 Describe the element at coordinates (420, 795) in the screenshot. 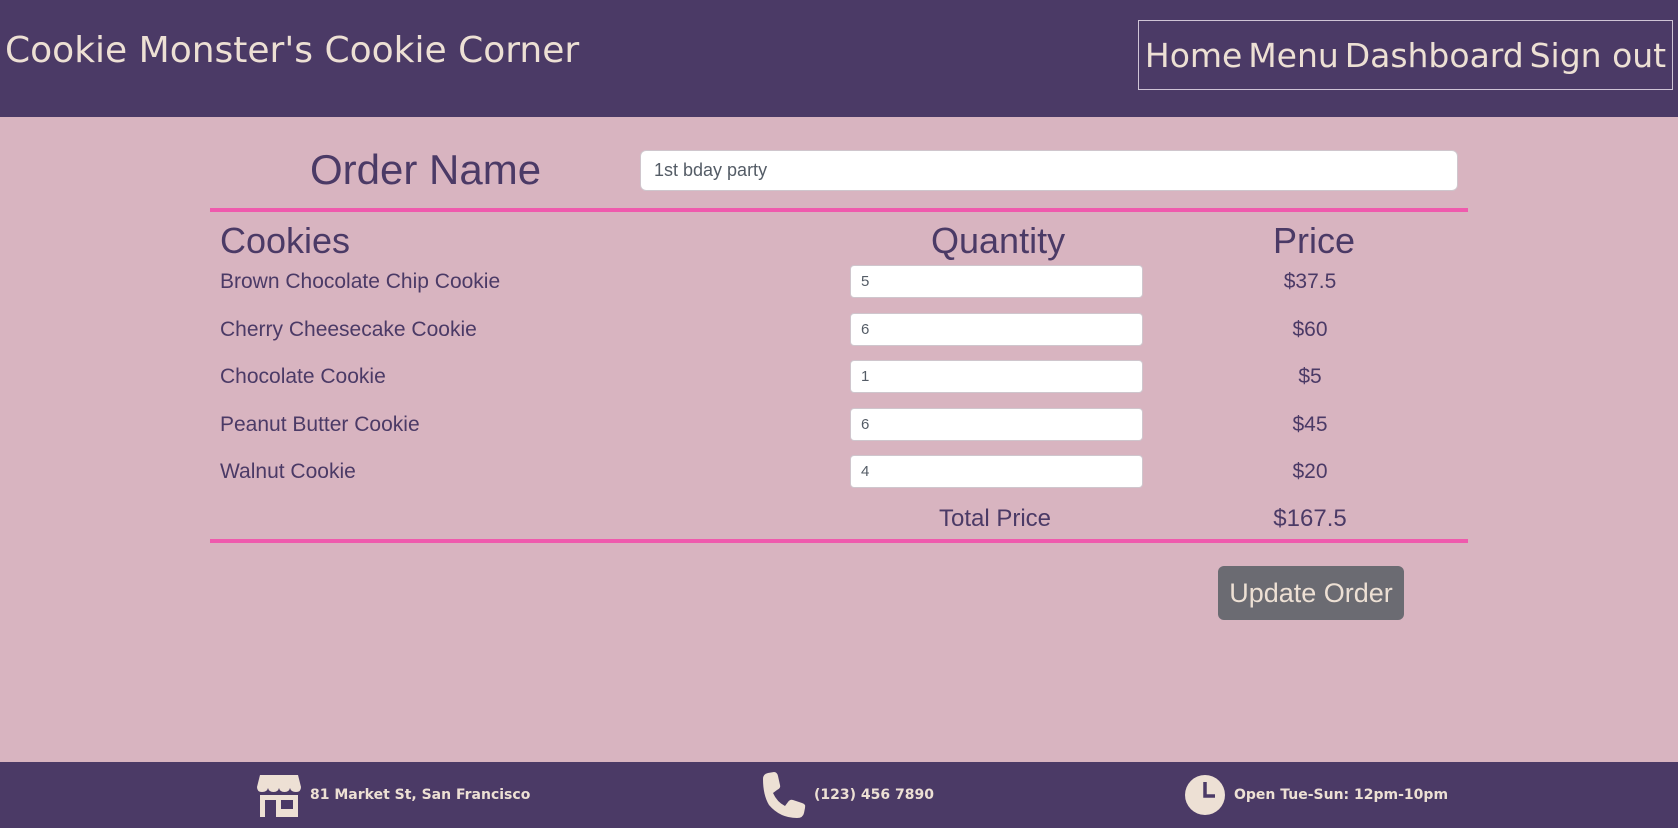

I see `address-text: 81 Market St, San Francisco` at that location.